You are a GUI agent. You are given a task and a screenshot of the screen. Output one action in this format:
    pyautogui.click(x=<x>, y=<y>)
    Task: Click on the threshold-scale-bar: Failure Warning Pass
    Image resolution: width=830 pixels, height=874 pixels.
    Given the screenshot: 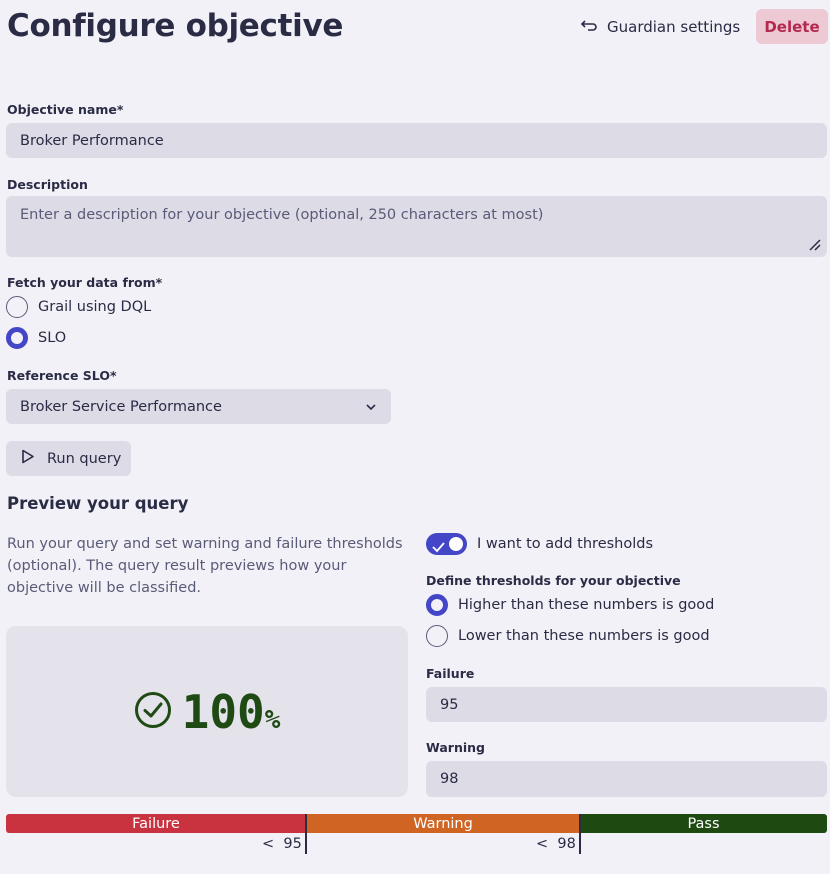 What is the action you would take?
    pyautogui.click(x=416, y=823)
    